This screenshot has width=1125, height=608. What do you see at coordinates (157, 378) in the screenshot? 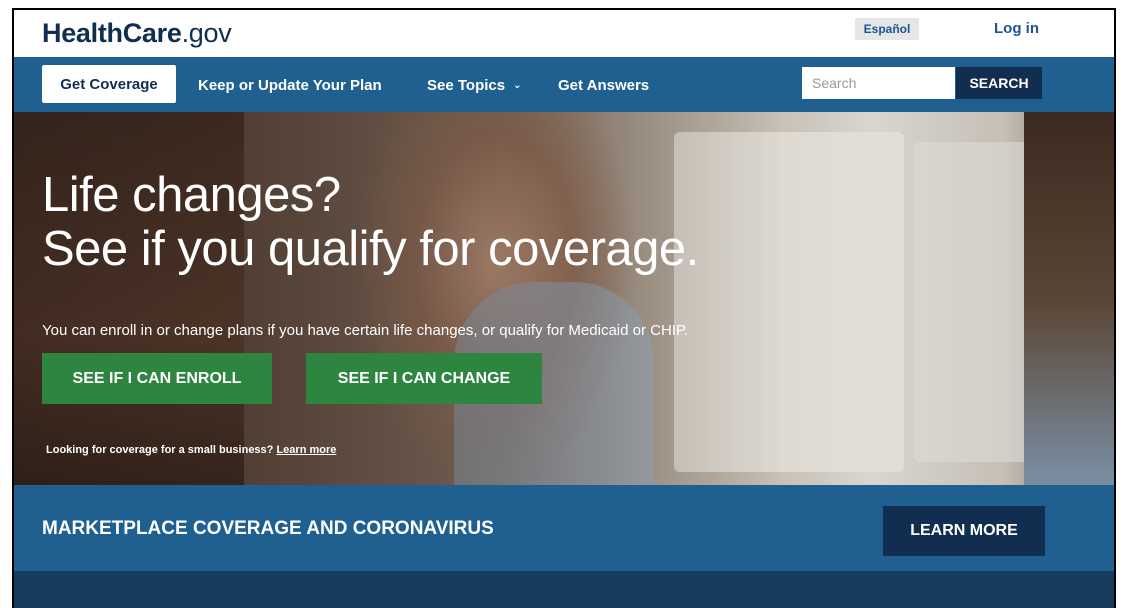
I see `see-if-i-can-enroll-button: SEE IF I CAN ENROLL` at bounding box center [157, 378].